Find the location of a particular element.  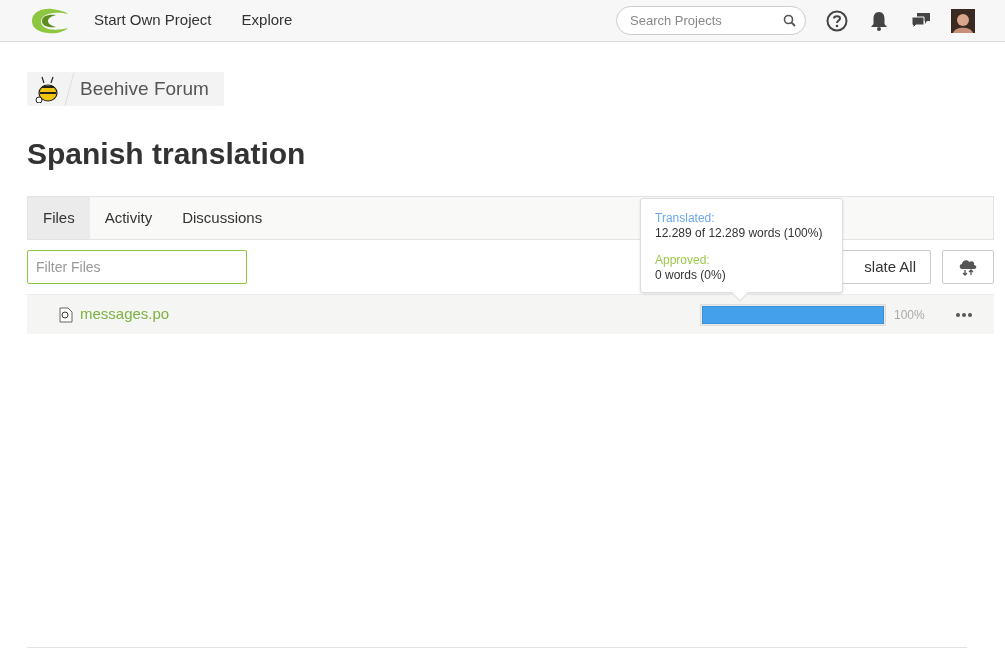

logo-icon is located at coordinates (49, 20).